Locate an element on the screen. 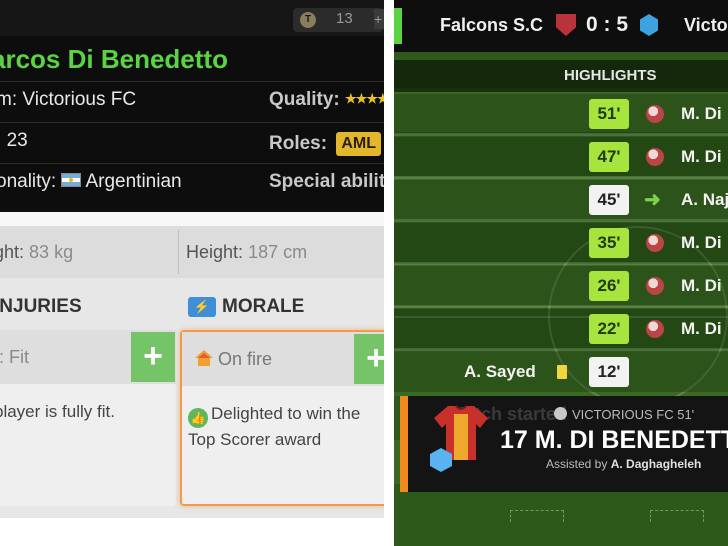 Image resolution: width=728 pixels, height=546 pixels. bottom-bar is located at coordinates (192, 532).